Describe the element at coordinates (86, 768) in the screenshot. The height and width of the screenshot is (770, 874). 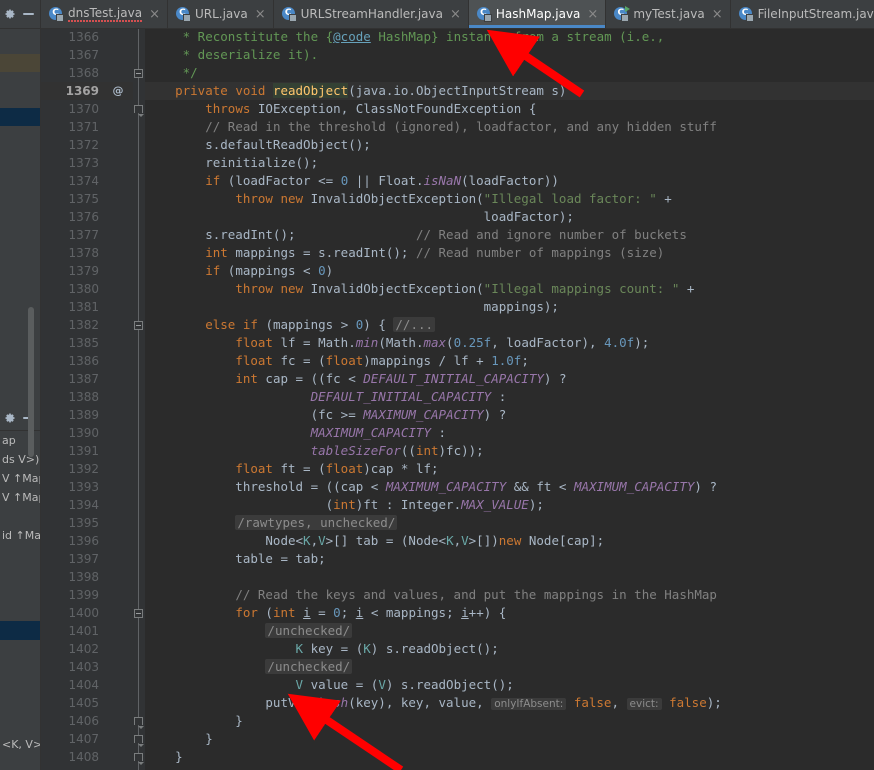
I see `line-number: 1409` at that location.